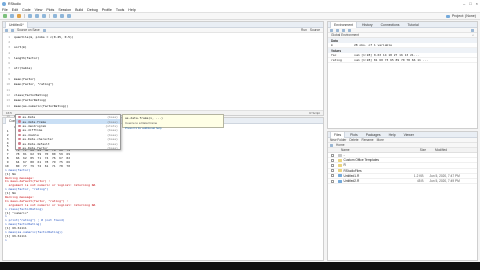 The width and height of the screenshot is (480, 270). I want to click on save-icon, so click(30, 16).